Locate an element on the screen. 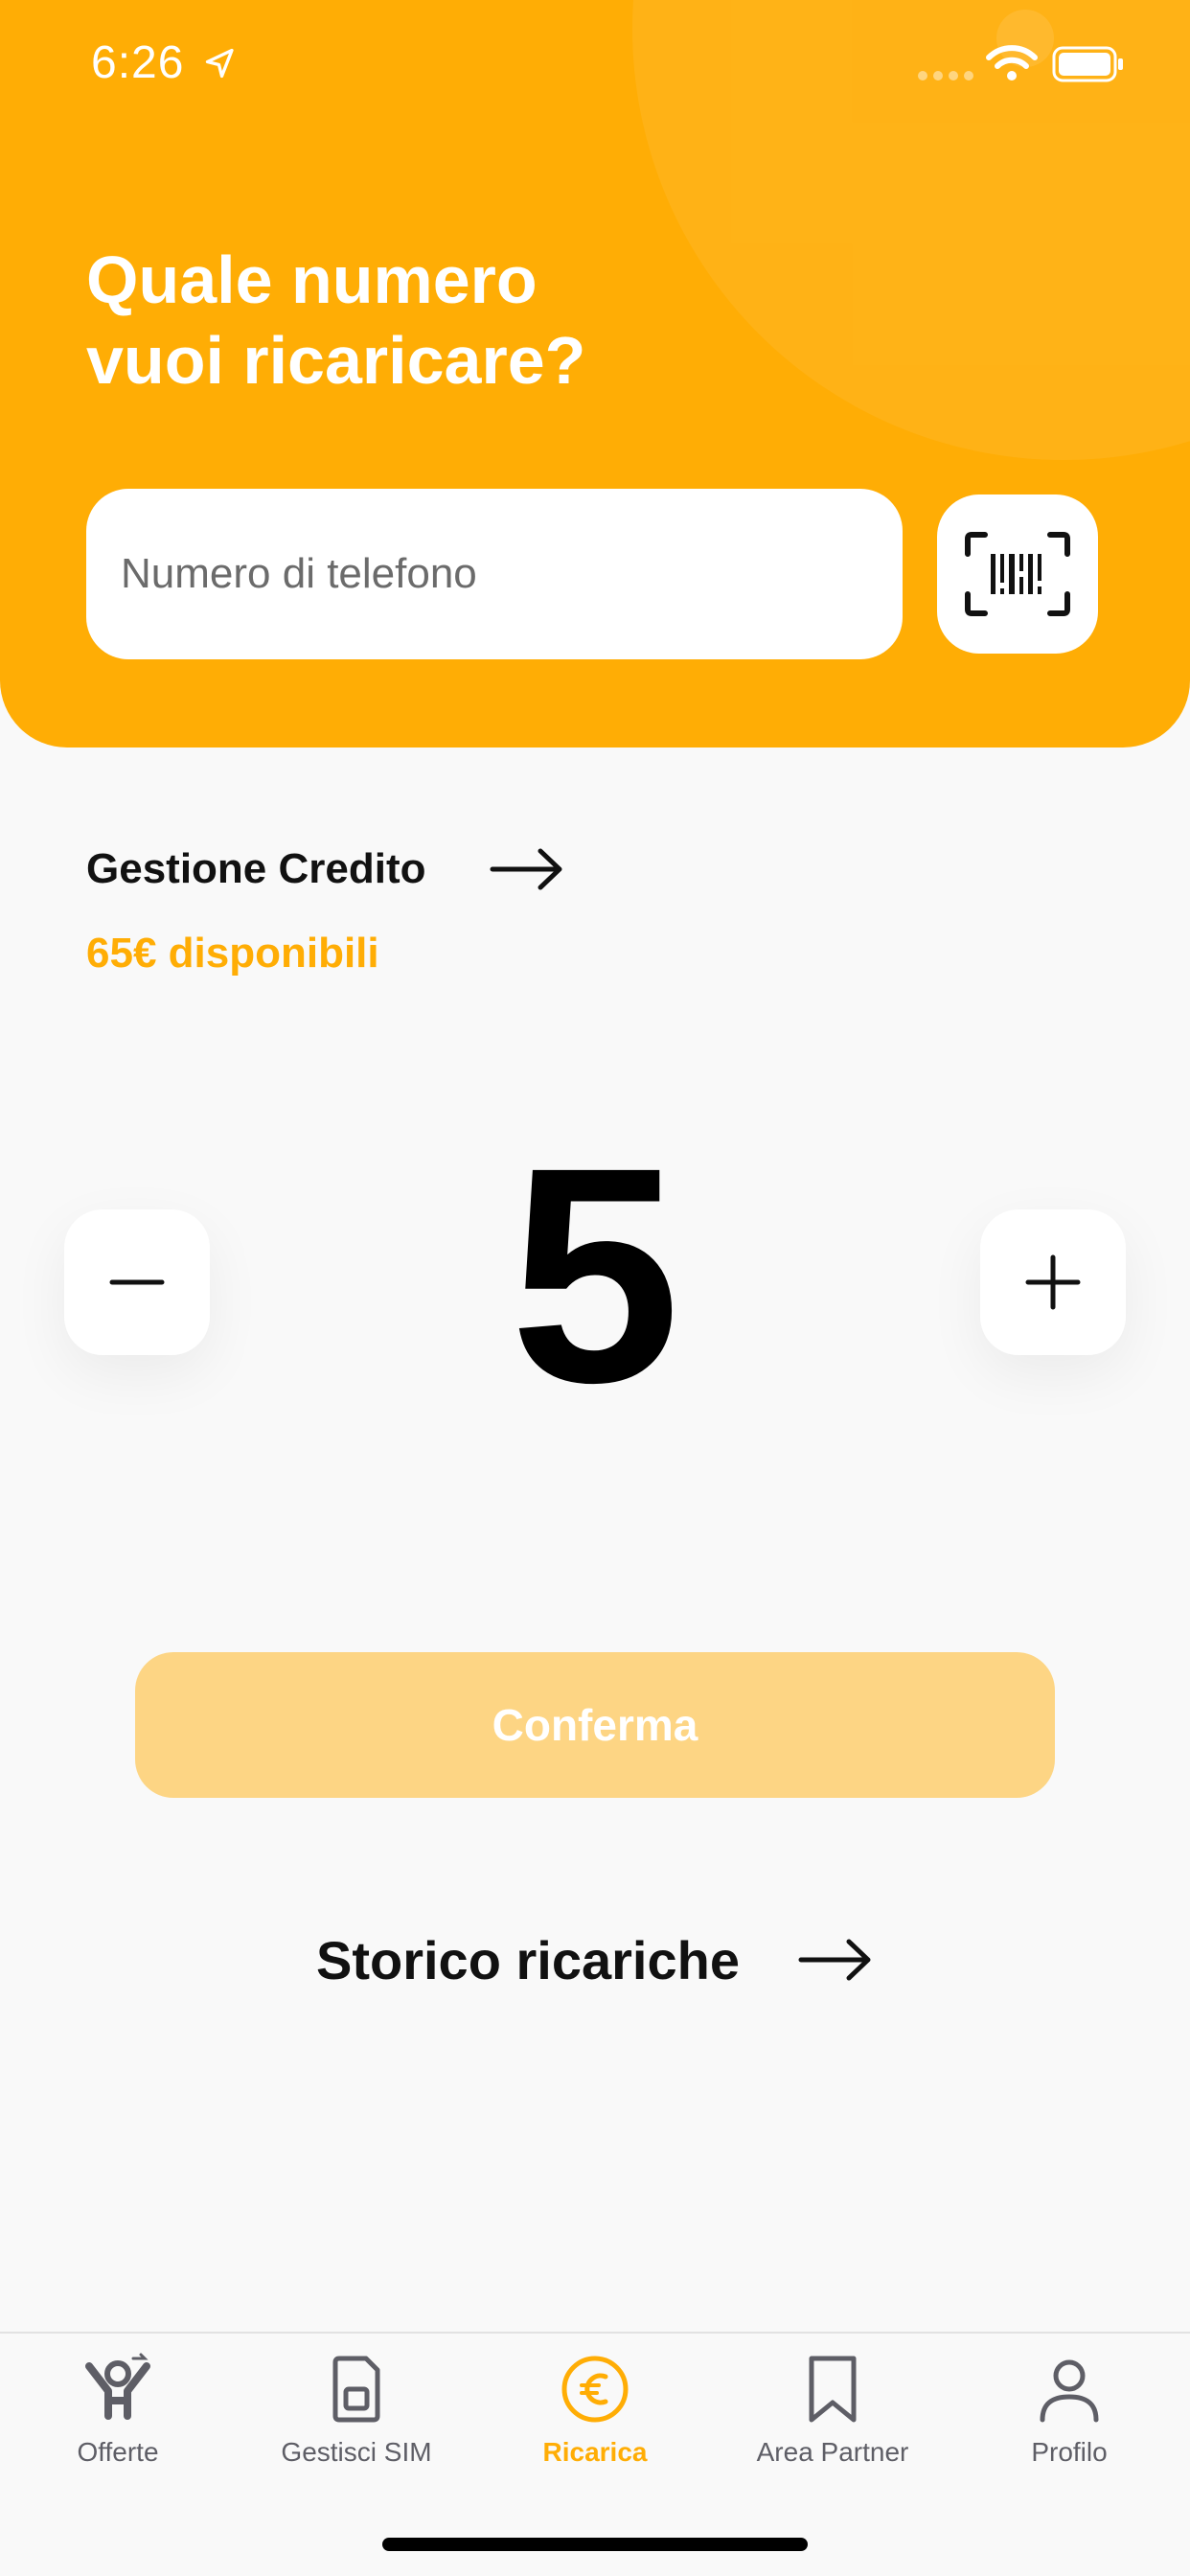  tab-label: Ricarica is located at coordinates (595, 2452).